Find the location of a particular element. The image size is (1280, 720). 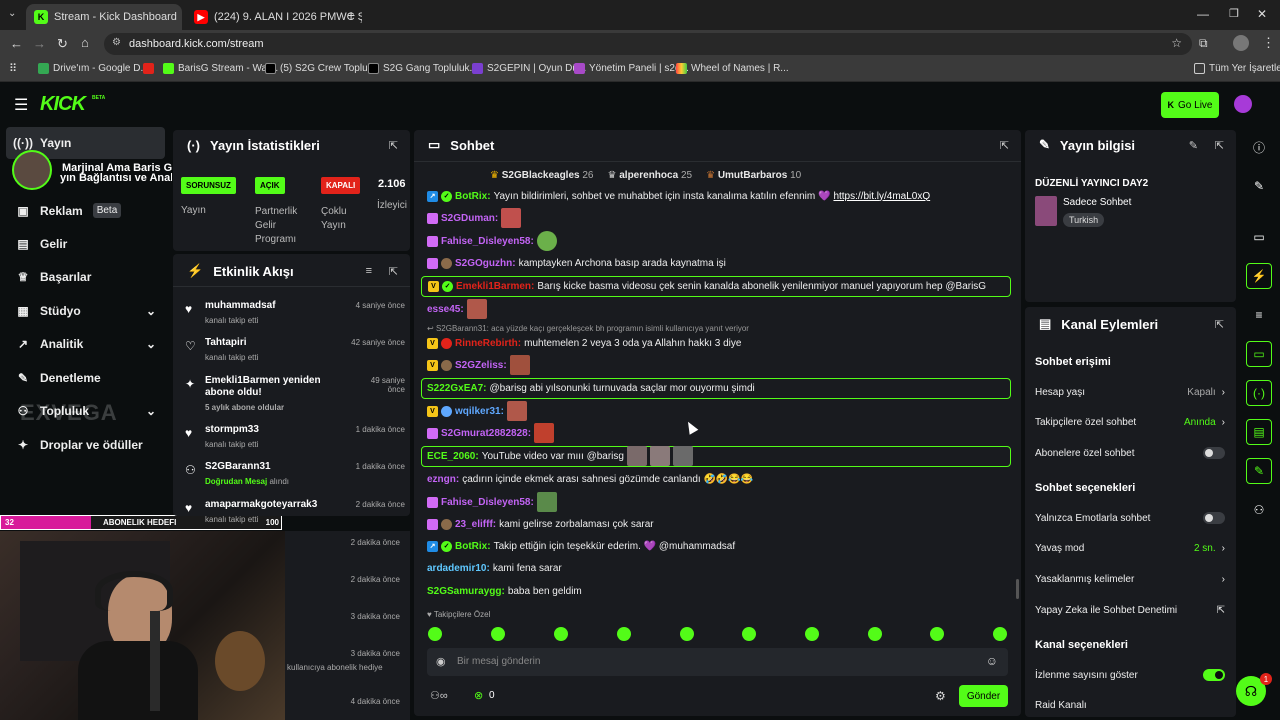

activity-icon: ⚡ is located at coordinates (1259, 276).